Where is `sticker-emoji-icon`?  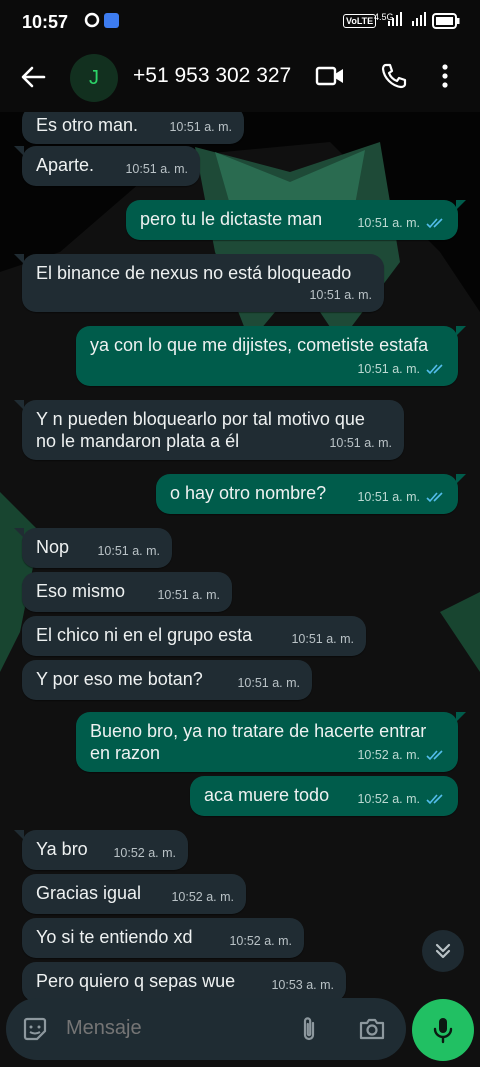 sticker-emoji-icon is located at coordinates (35, 1031).